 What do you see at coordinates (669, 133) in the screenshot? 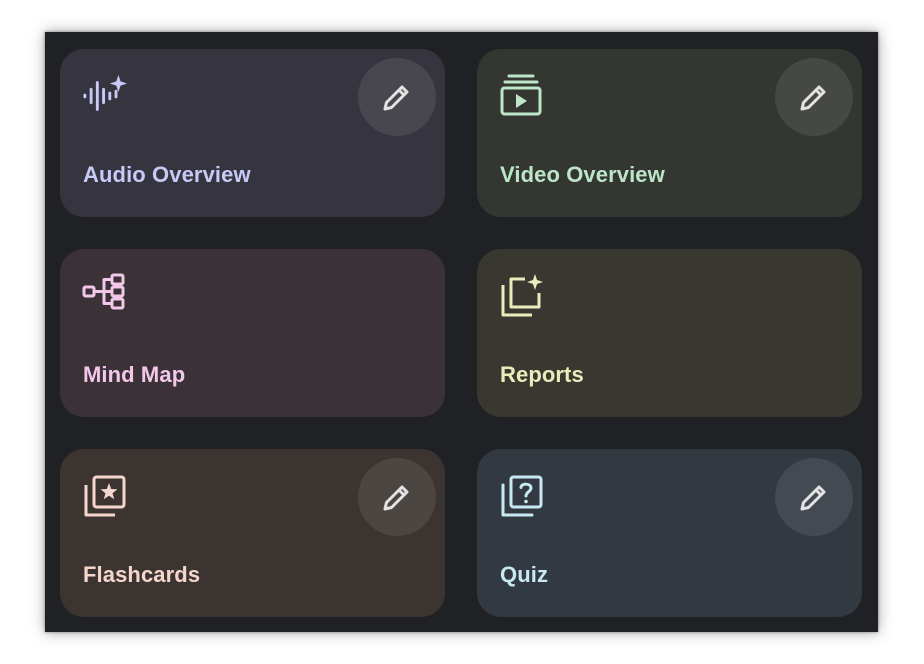
I see `video-overview-card: Video Overview` at bounding box center [669, 133].